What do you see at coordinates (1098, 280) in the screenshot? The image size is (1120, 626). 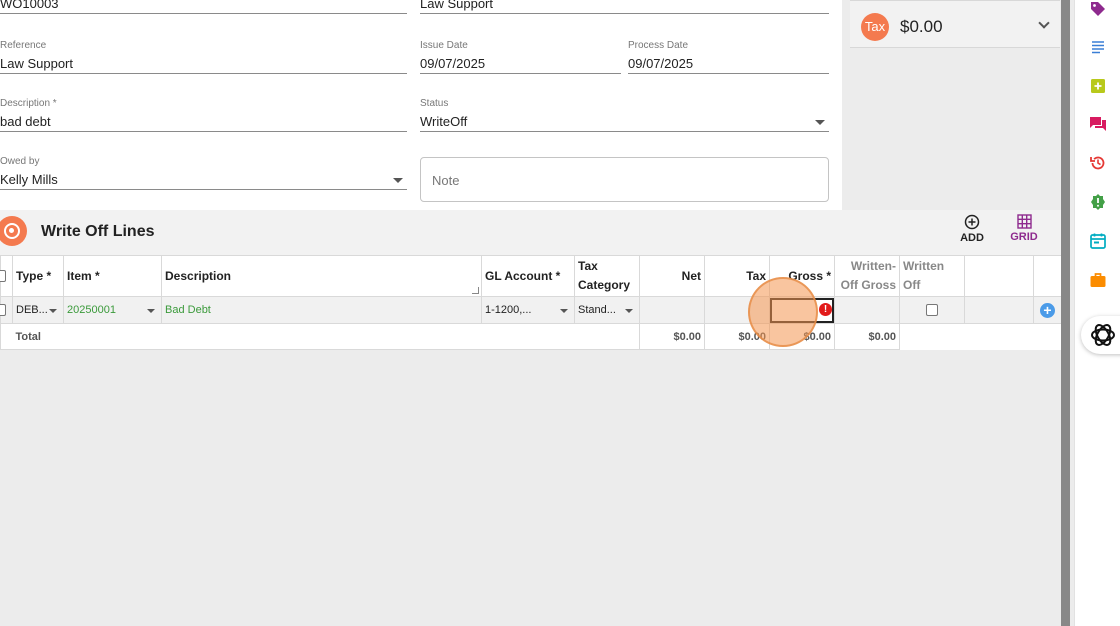 I see `briefcase-icon` at bounding box center [1098, 280].